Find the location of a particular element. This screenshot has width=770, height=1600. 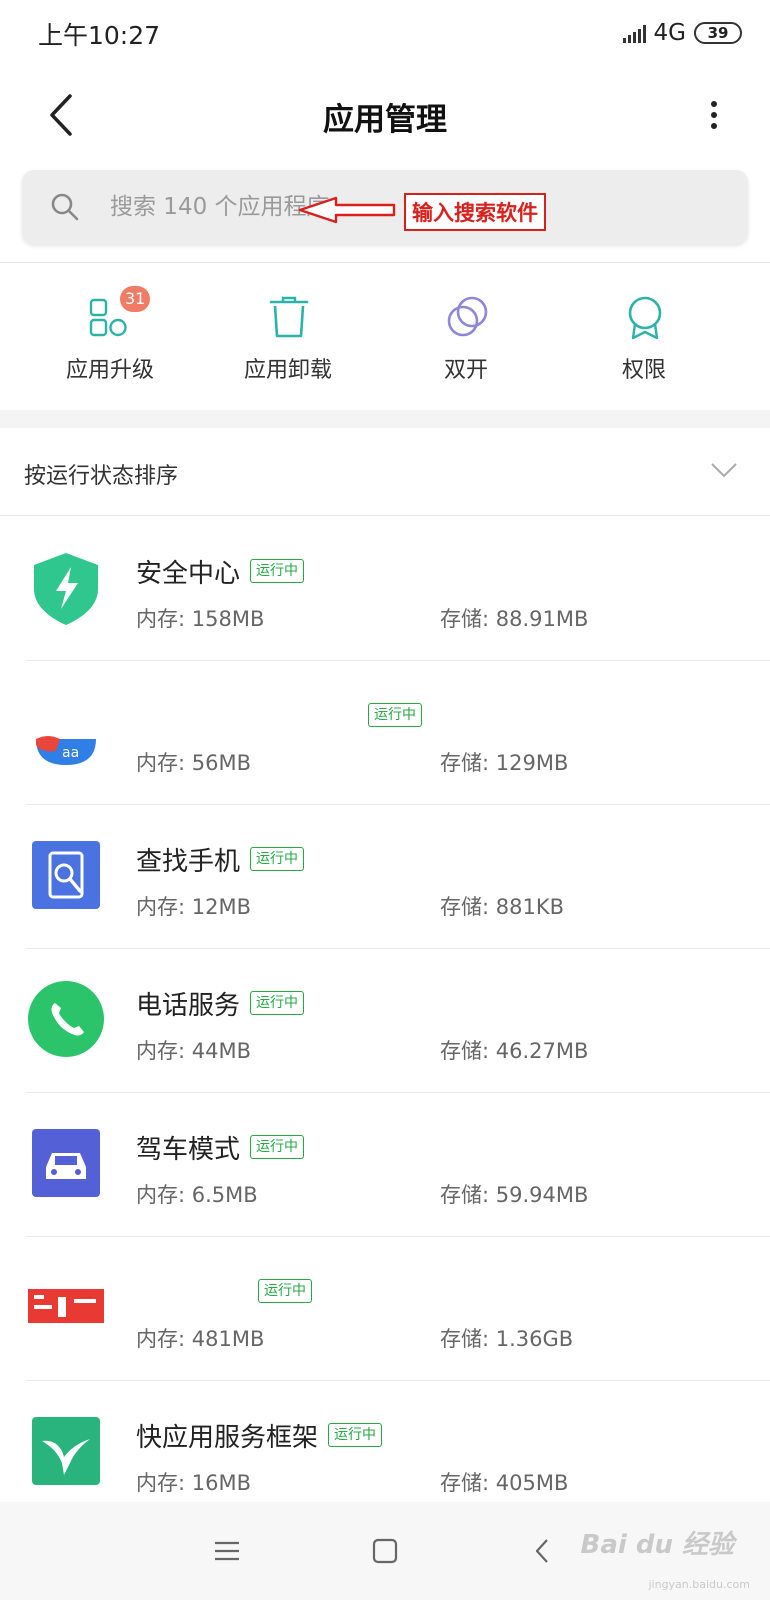

list-item: 电话服务 运行中 内存: 44MB 存储: 46.27MB is located at coordinates (385, 1021).